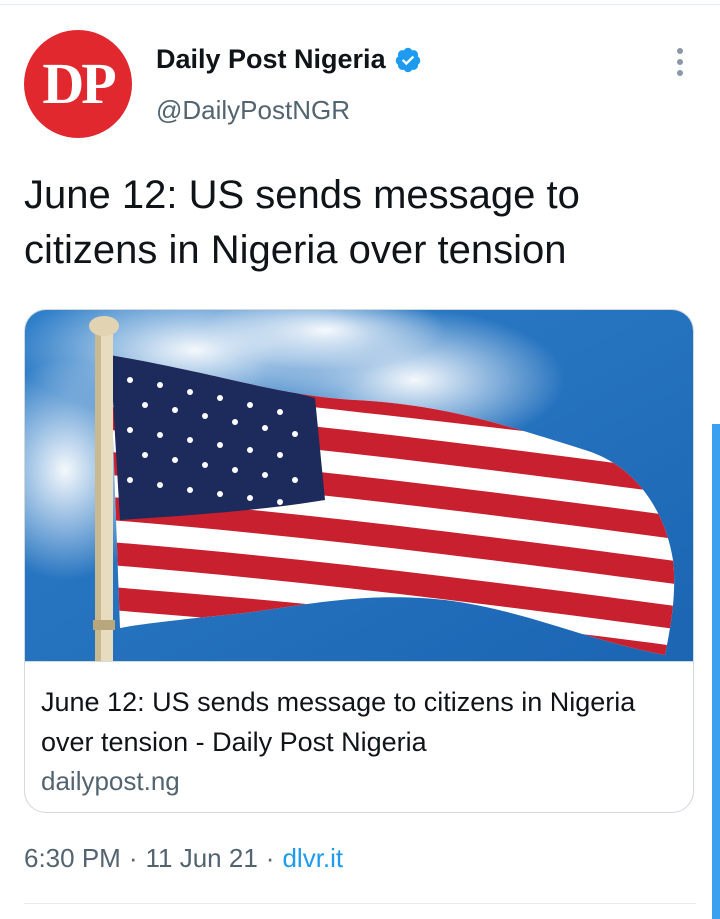  Describe the element at coordinates (110, 781) in the screenshot. I see `card-domain: dailypost.ng` at that location.